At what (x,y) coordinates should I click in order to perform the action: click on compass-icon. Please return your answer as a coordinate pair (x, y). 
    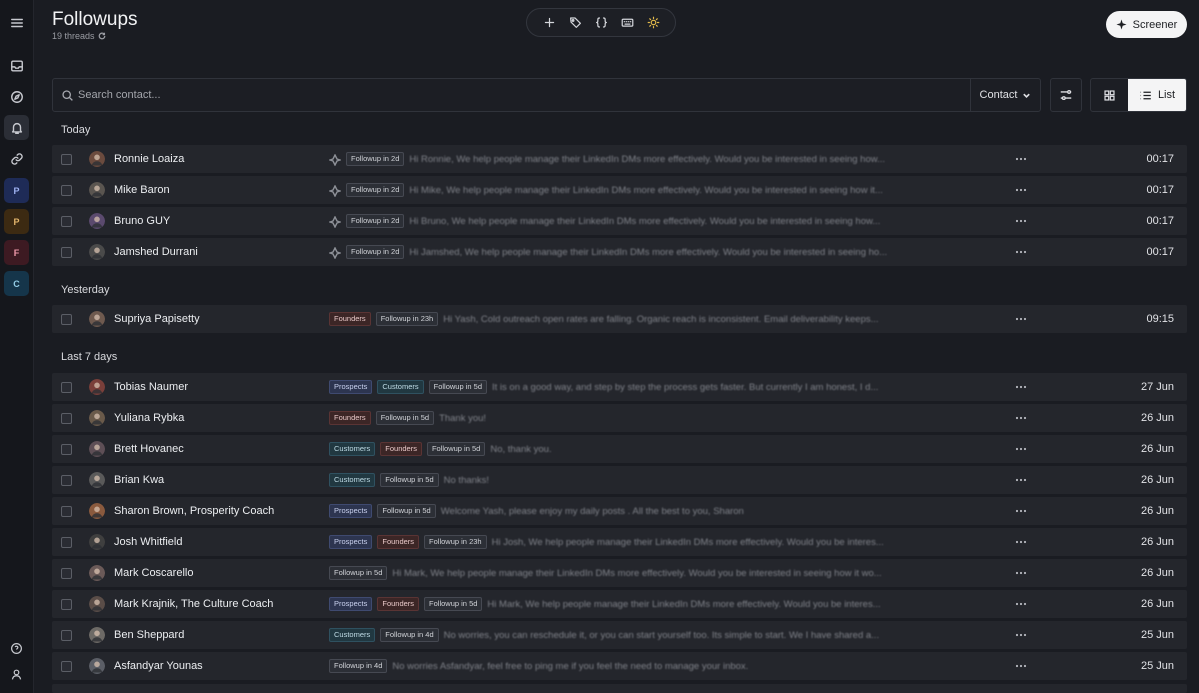
    Looking at the image, I should click on (16, 96).